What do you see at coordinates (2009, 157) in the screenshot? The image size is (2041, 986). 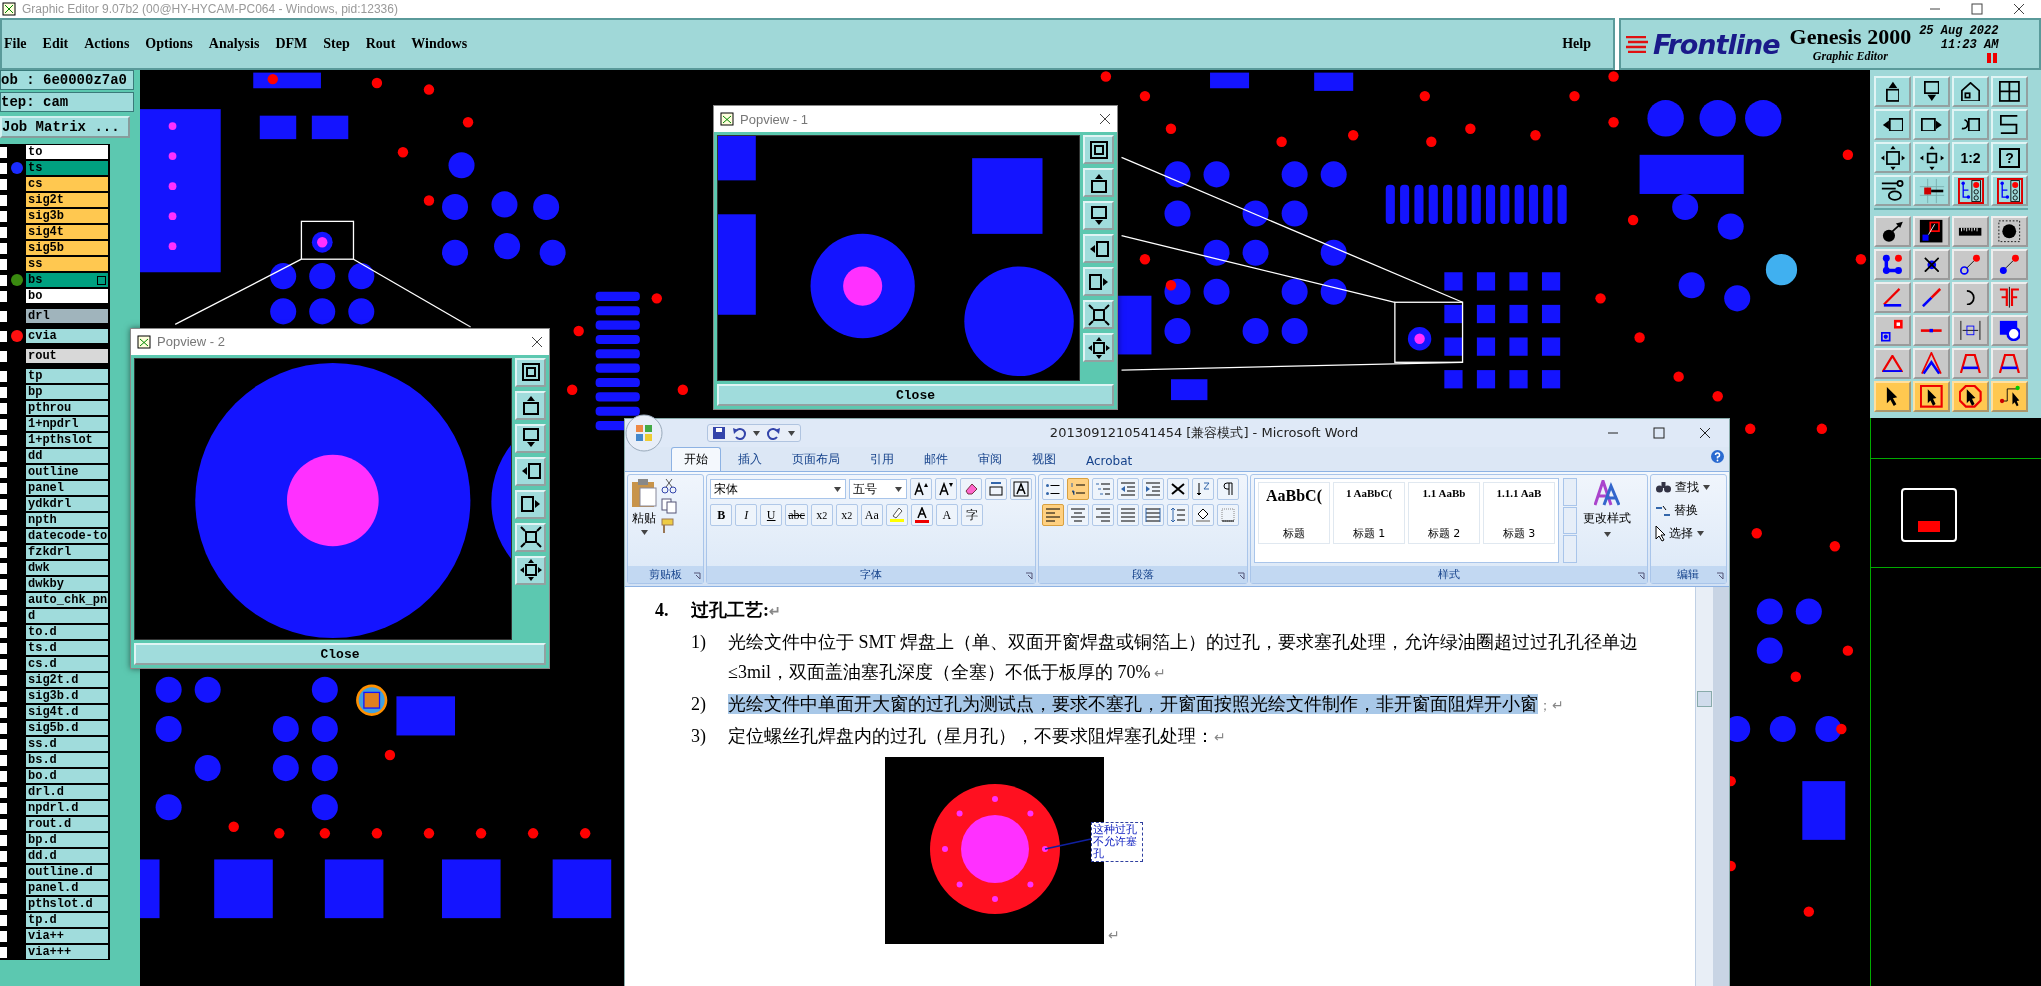 I see `toolbar-button: ?` at bounding box center [2009, 157].